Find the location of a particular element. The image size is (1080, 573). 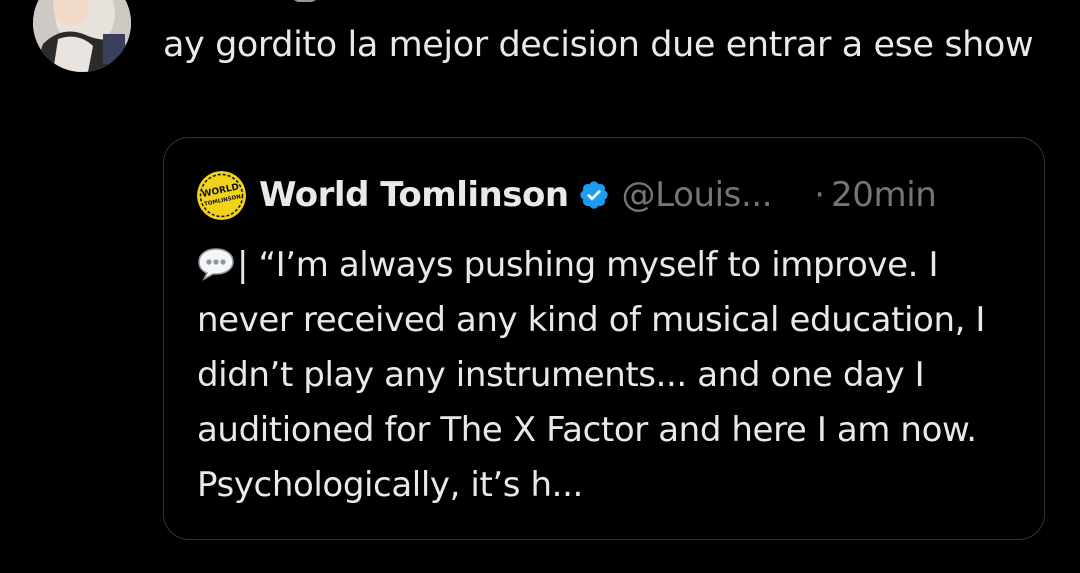

verified-badge-icon is located at coordinates (593, 195).